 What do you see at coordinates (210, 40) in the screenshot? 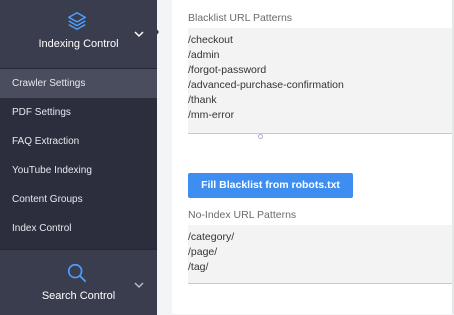
I see `blacklist-line: /checkout` at bounding box center [210, 40].